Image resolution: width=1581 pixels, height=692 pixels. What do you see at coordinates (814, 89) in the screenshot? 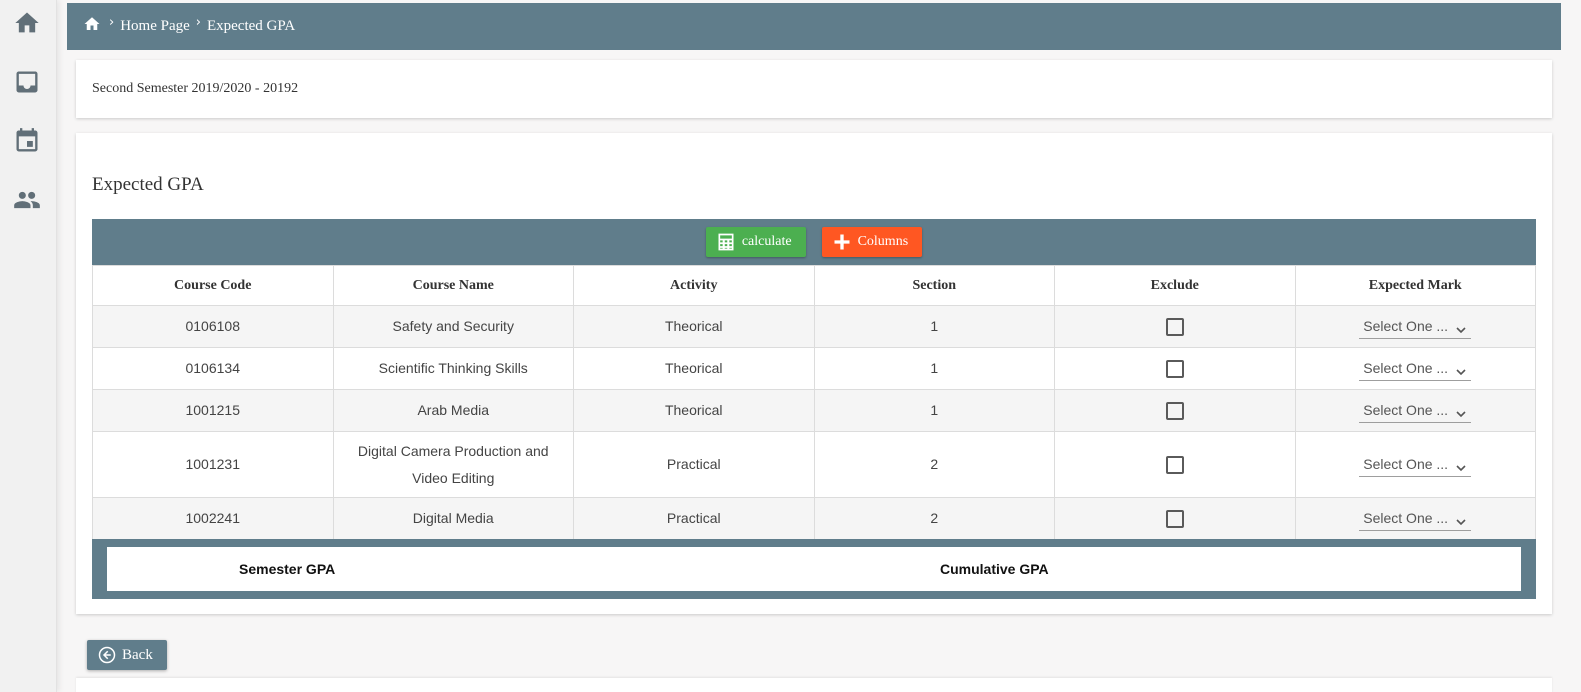
I see `semester-card: Second Semester 2019/2020 - 20192` at bounding box center [814, 89].